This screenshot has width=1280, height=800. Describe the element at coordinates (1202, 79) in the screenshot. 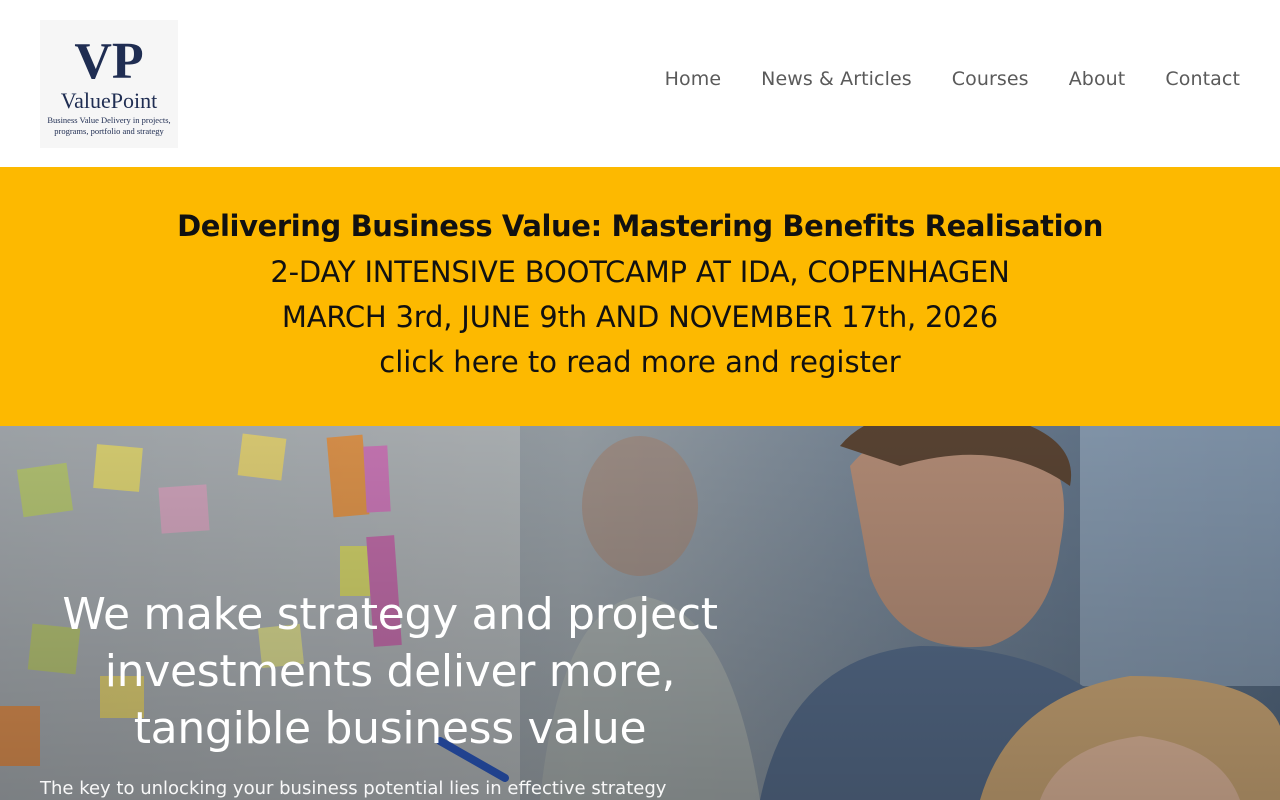

I see `nav-contact: Contact` at that location.